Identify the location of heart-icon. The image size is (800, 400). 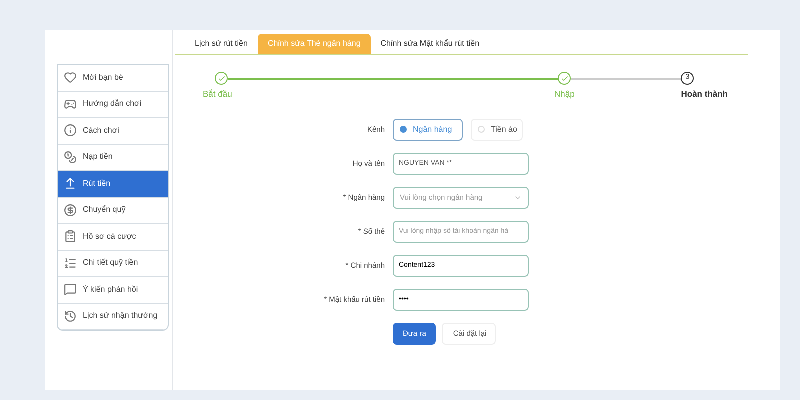
(70, 77).